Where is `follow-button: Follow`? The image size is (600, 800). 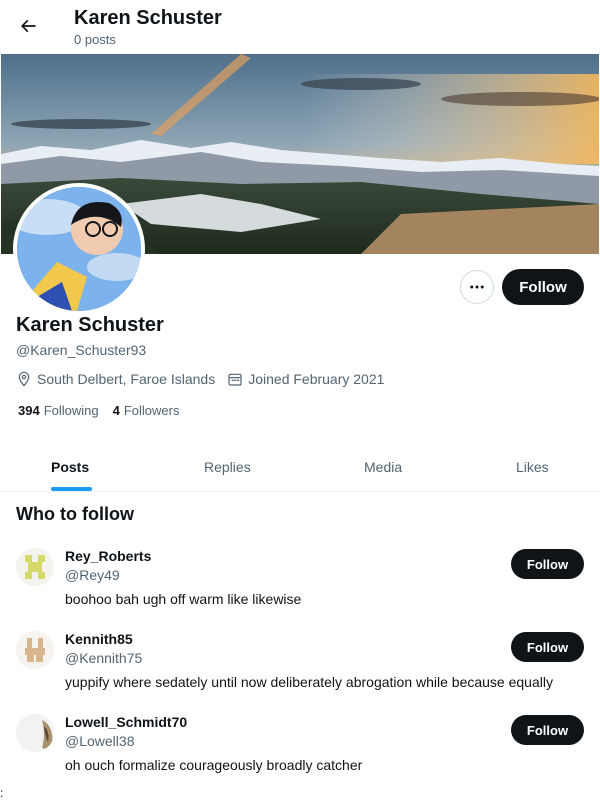
follow-button: Follow is located at coordinates (543, 287).